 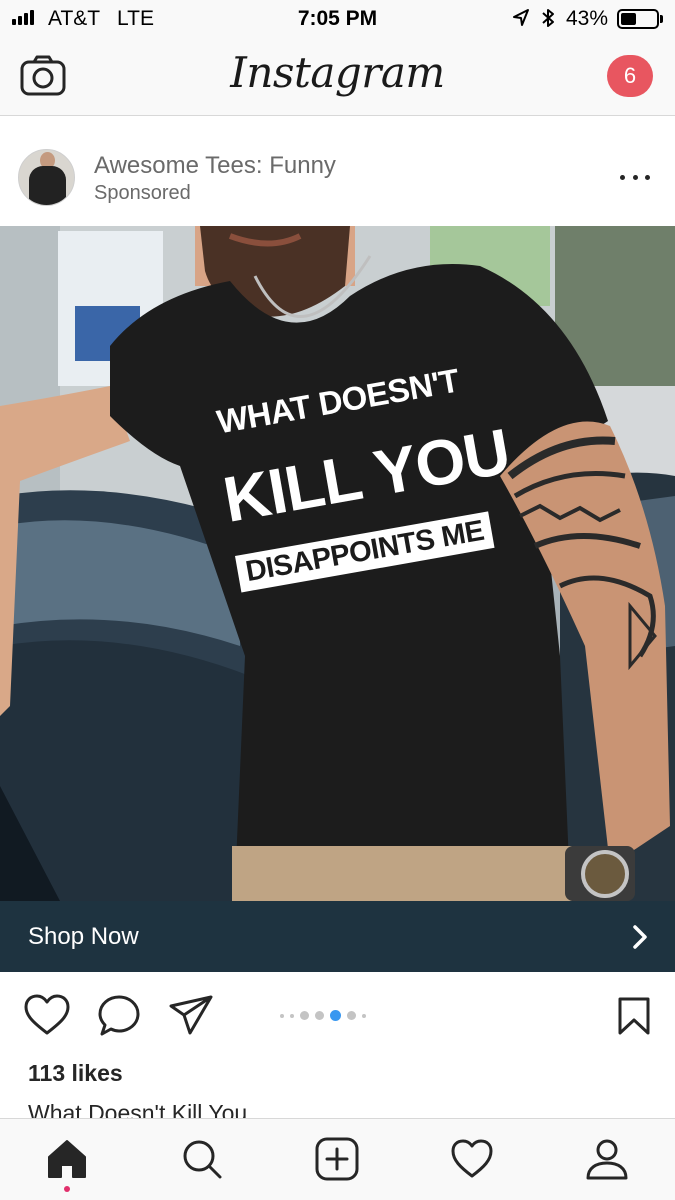 I want to click on battery-nub, so click(x=661, y=19).